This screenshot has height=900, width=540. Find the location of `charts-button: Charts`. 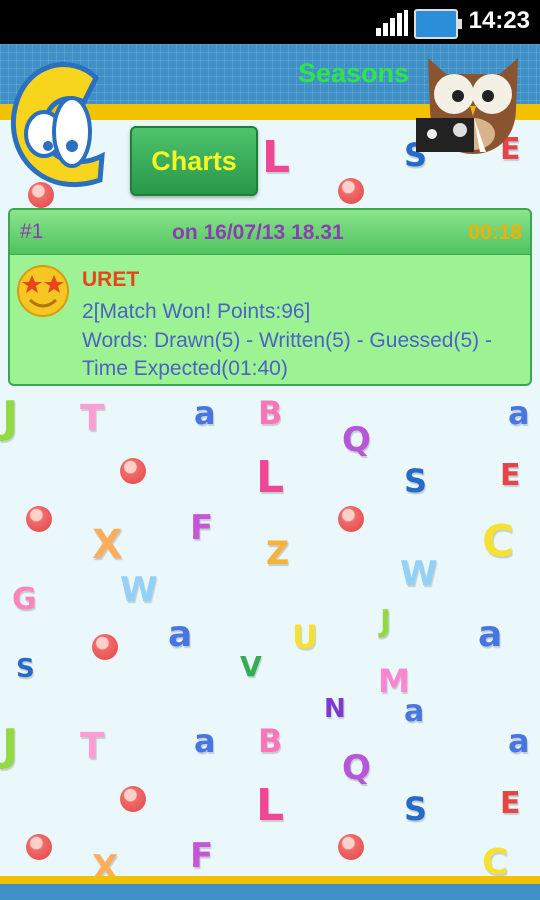

charts-button: Charts is located at coordinates (194, 161).